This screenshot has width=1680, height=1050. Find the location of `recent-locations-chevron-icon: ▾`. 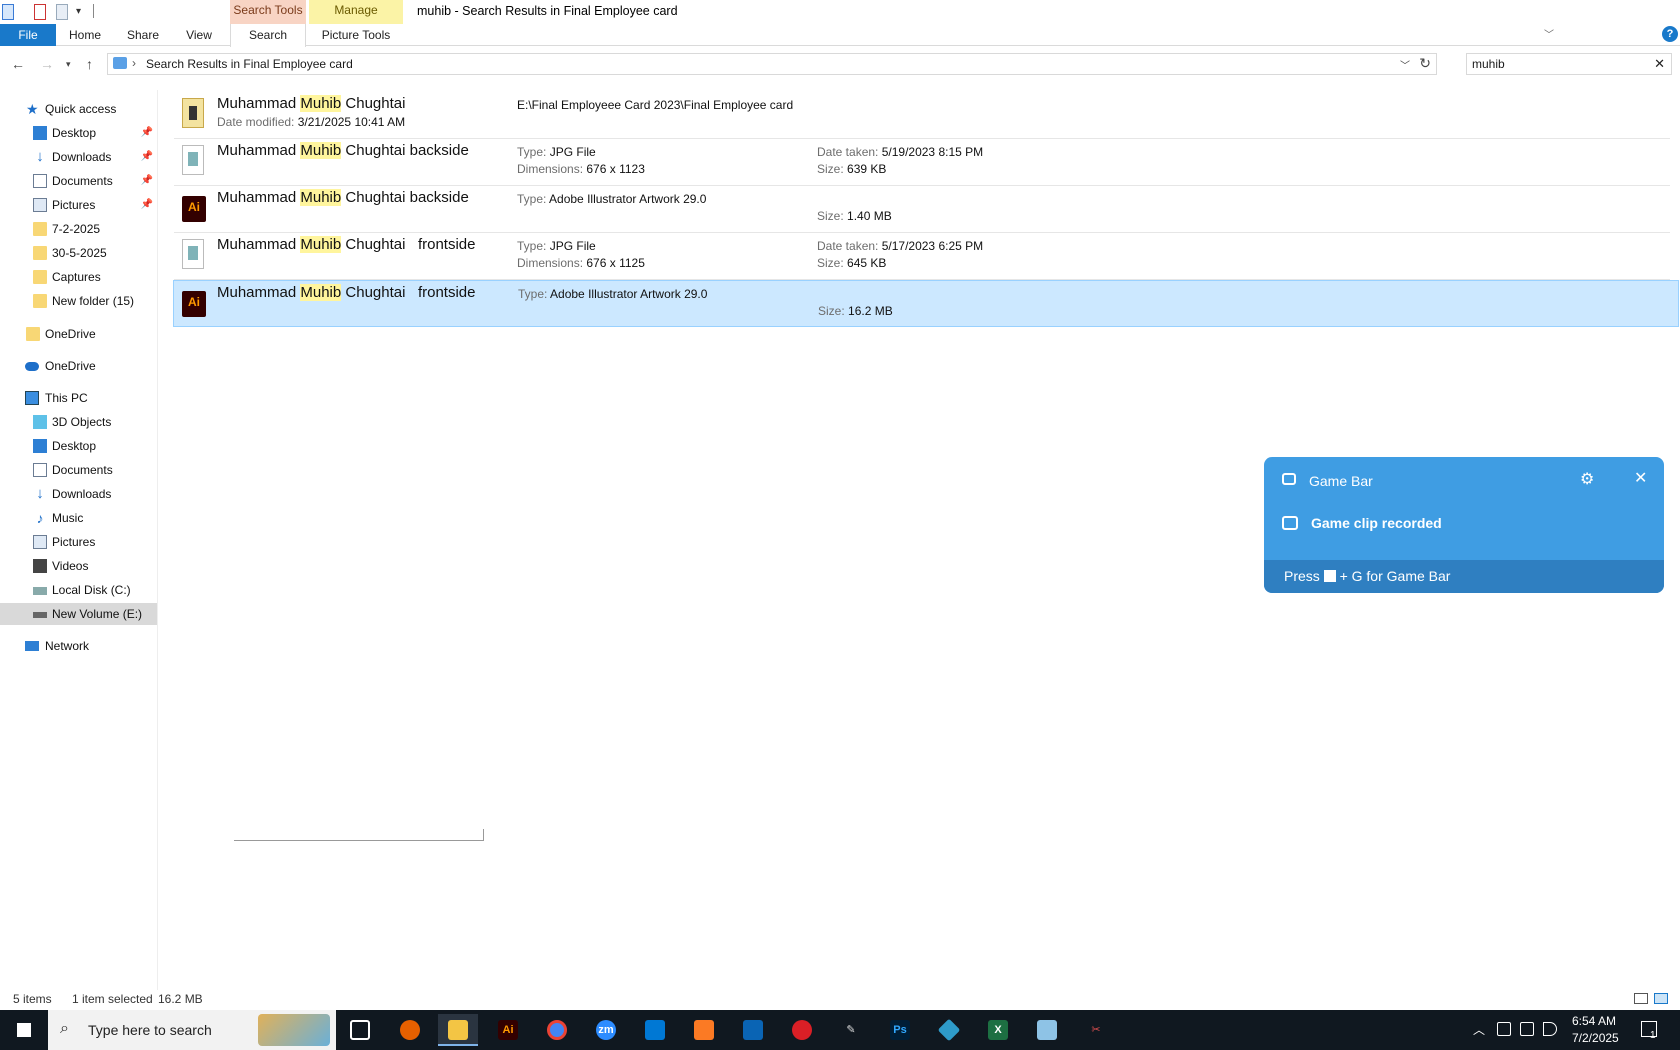

recent-locations-chevron-icon: ▾ is located at coordinates (68, 64).